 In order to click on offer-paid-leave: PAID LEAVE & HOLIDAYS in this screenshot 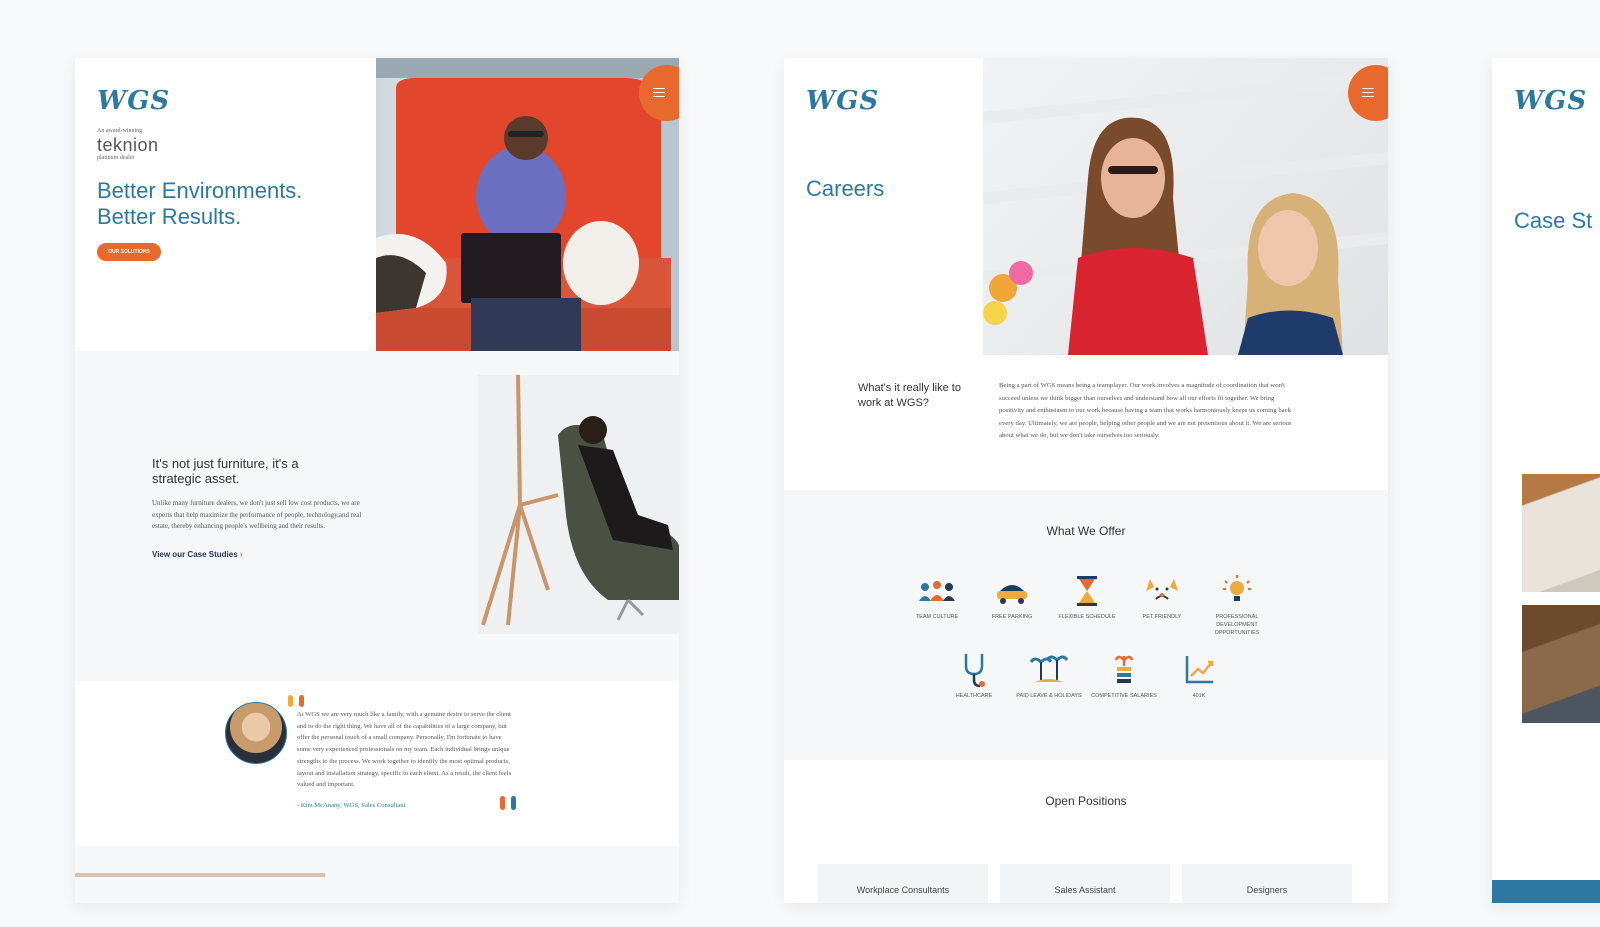, I will do `click(1049, 676)`.